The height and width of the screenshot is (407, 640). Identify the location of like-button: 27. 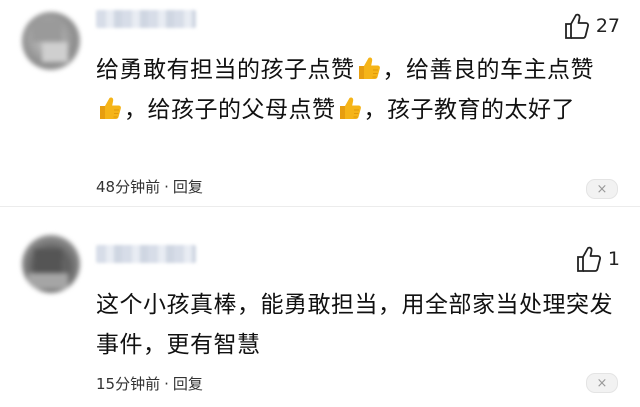
(592, 26).